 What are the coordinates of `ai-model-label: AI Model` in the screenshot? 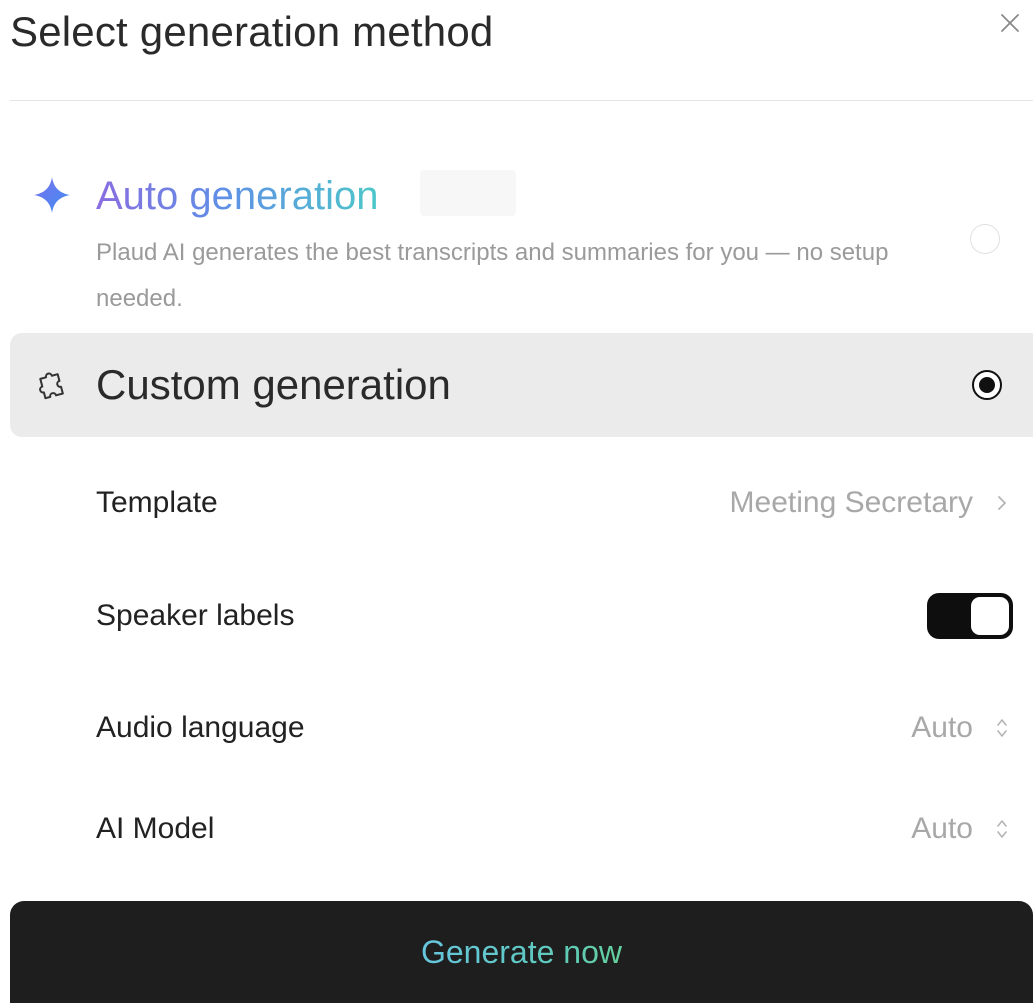 It's located at (155, 828).